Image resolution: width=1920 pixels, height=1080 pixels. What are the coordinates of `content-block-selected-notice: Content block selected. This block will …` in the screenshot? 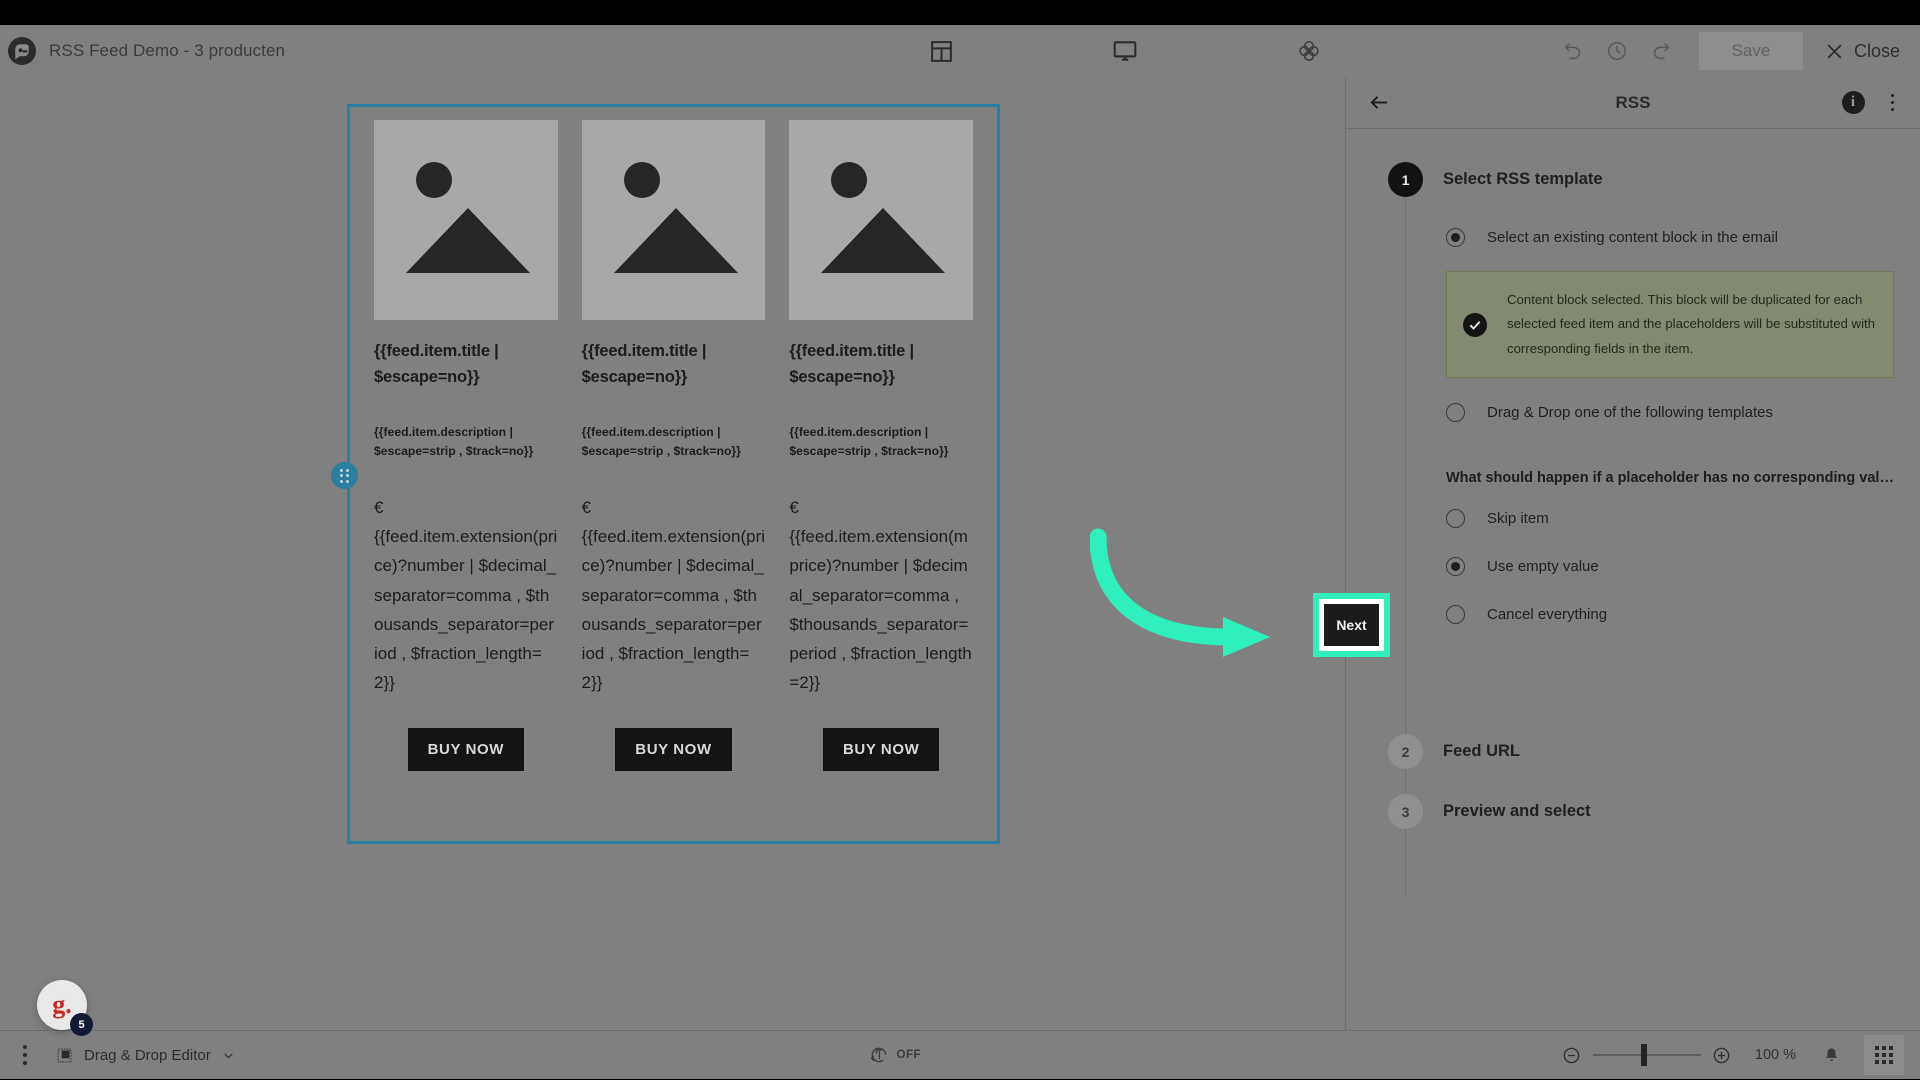 It's located at (1670, 325).